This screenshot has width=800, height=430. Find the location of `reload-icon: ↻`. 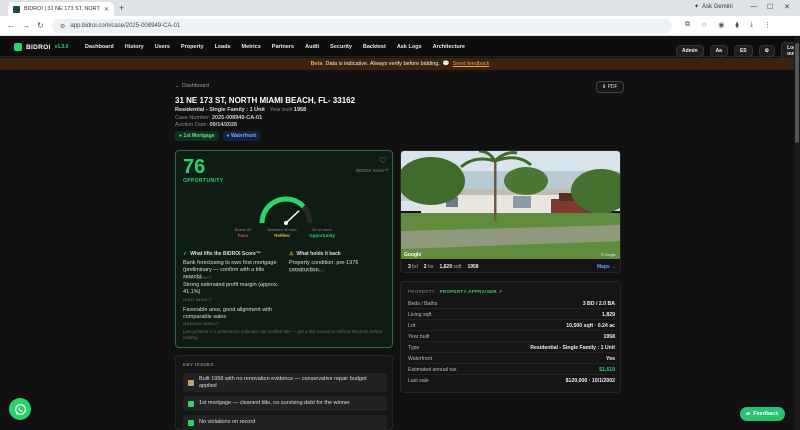

reload-icon: ↻ is located at coordinates (40, 25).